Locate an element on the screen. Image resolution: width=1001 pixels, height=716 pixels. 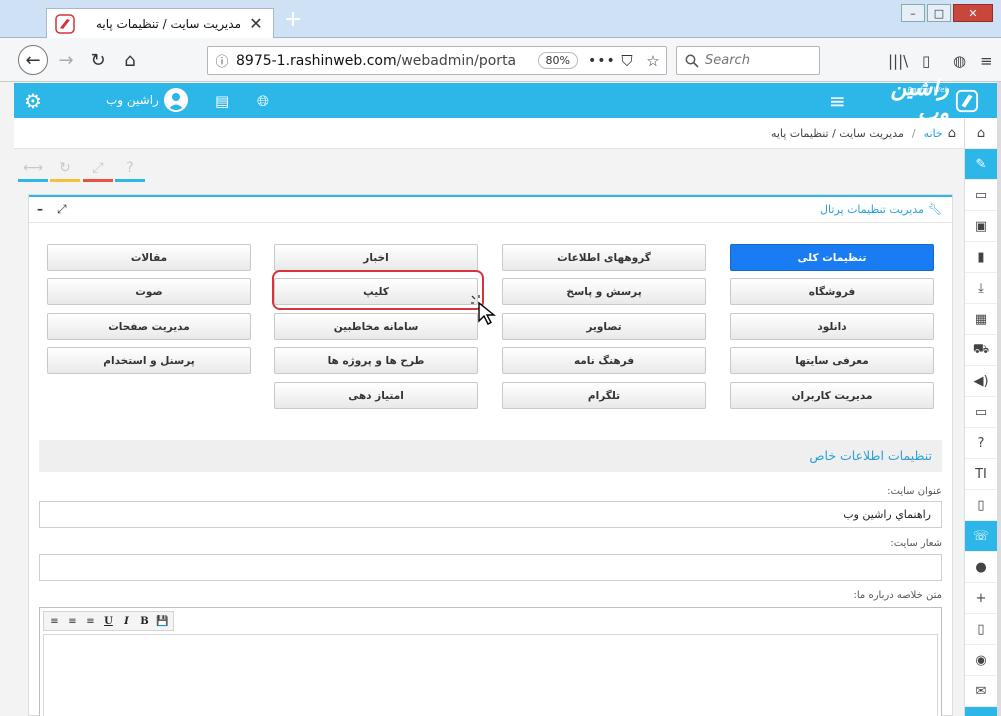
sidebar-item-news: ▭ is located at coordinates (981, 195).